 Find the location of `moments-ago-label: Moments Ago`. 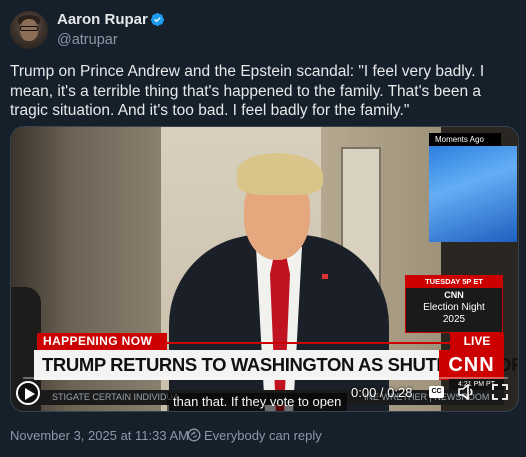

moments-ago-label: Moments Ago is located at coordinates (465, 139).